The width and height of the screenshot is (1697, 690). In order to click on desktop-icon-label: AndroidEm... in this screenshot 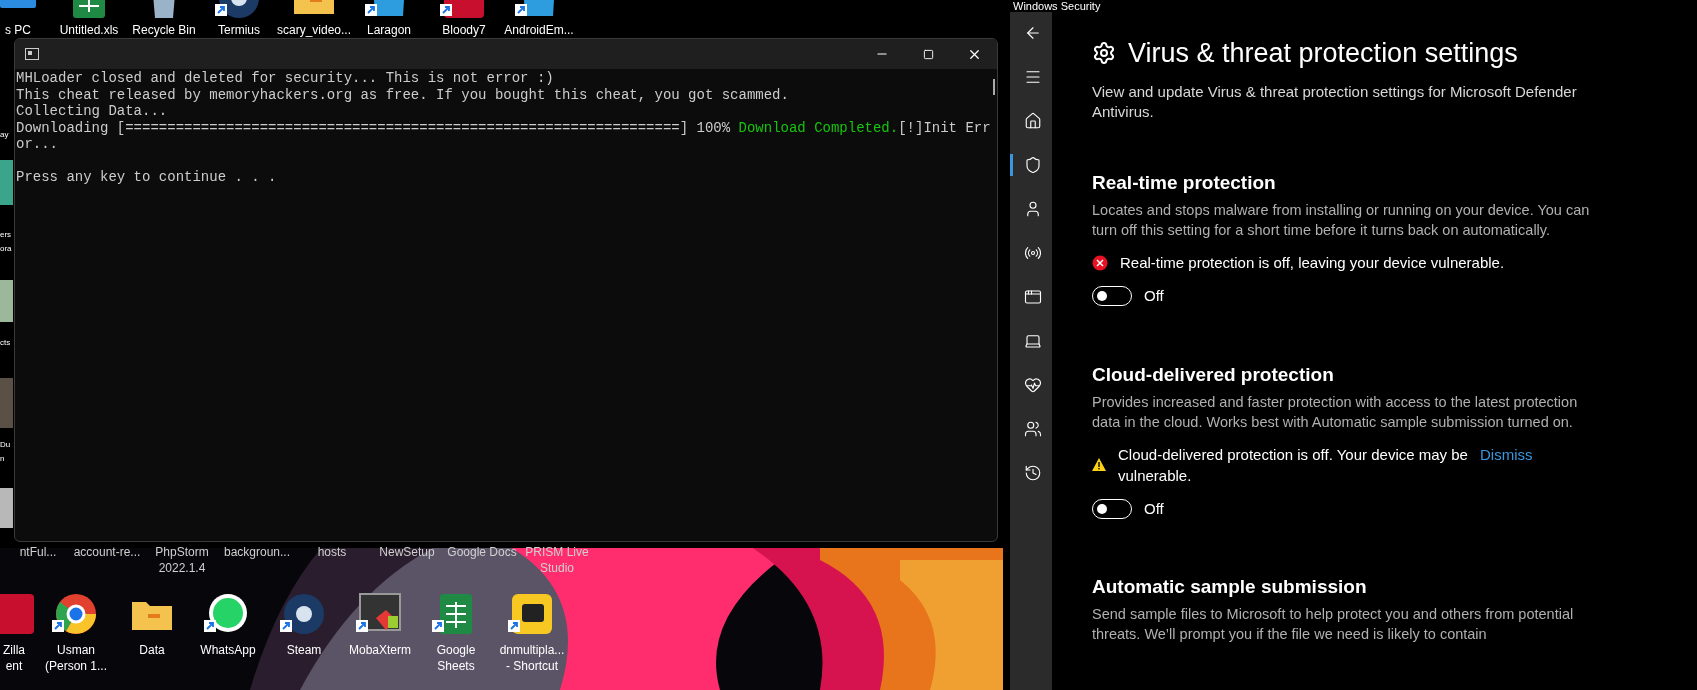, I will do `click(539, 30)`.